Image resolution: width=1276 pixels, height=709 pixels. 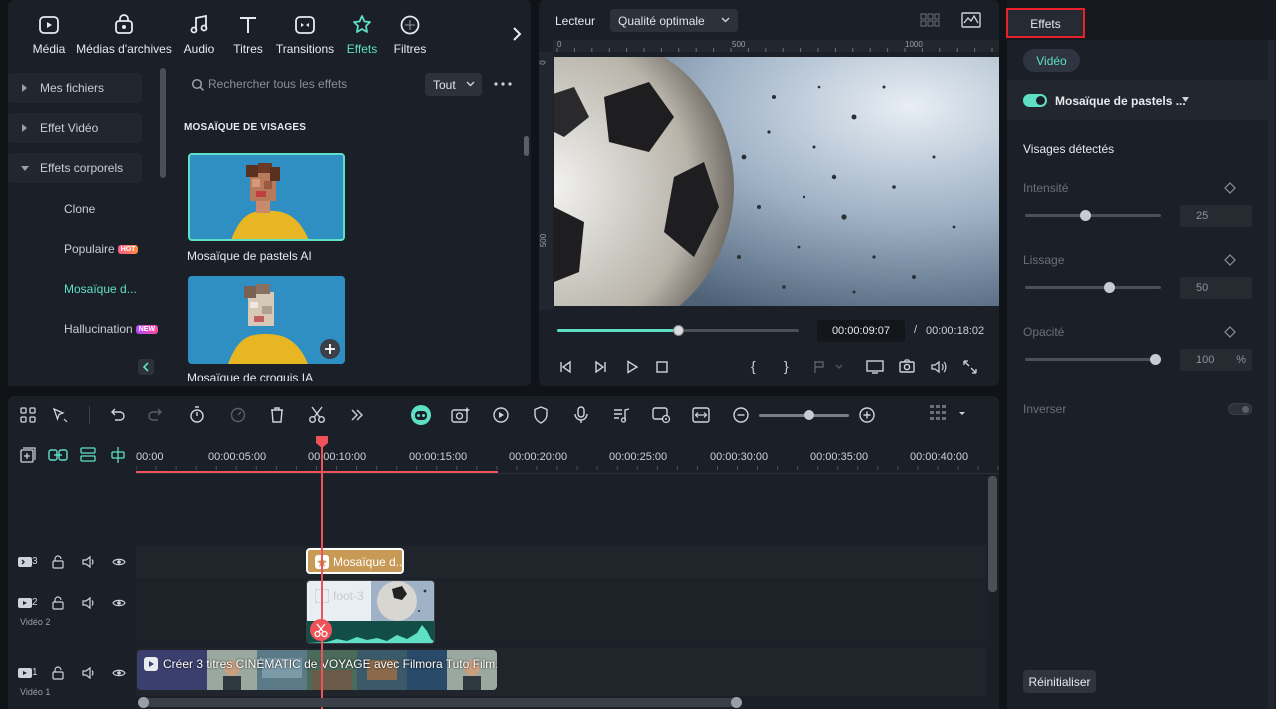 What do you see at coordinates (581, 415) in the screenshot?
I see `microphone-icon` at bounding box center [581, 415].